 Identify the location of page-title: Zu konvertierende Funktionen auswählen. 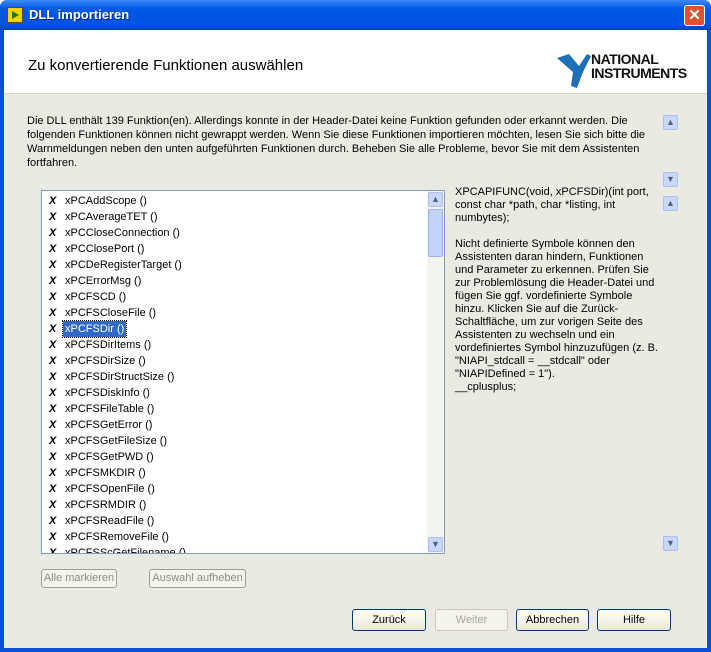
(166, 65).